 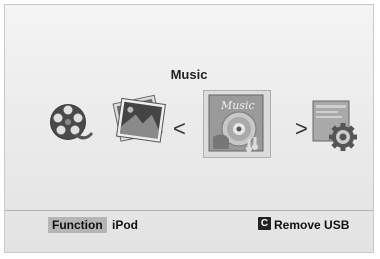 What do you see at coordinates (189, 210) in the screenshot?
I see `footer-divider` at bounding box center [189, 210].